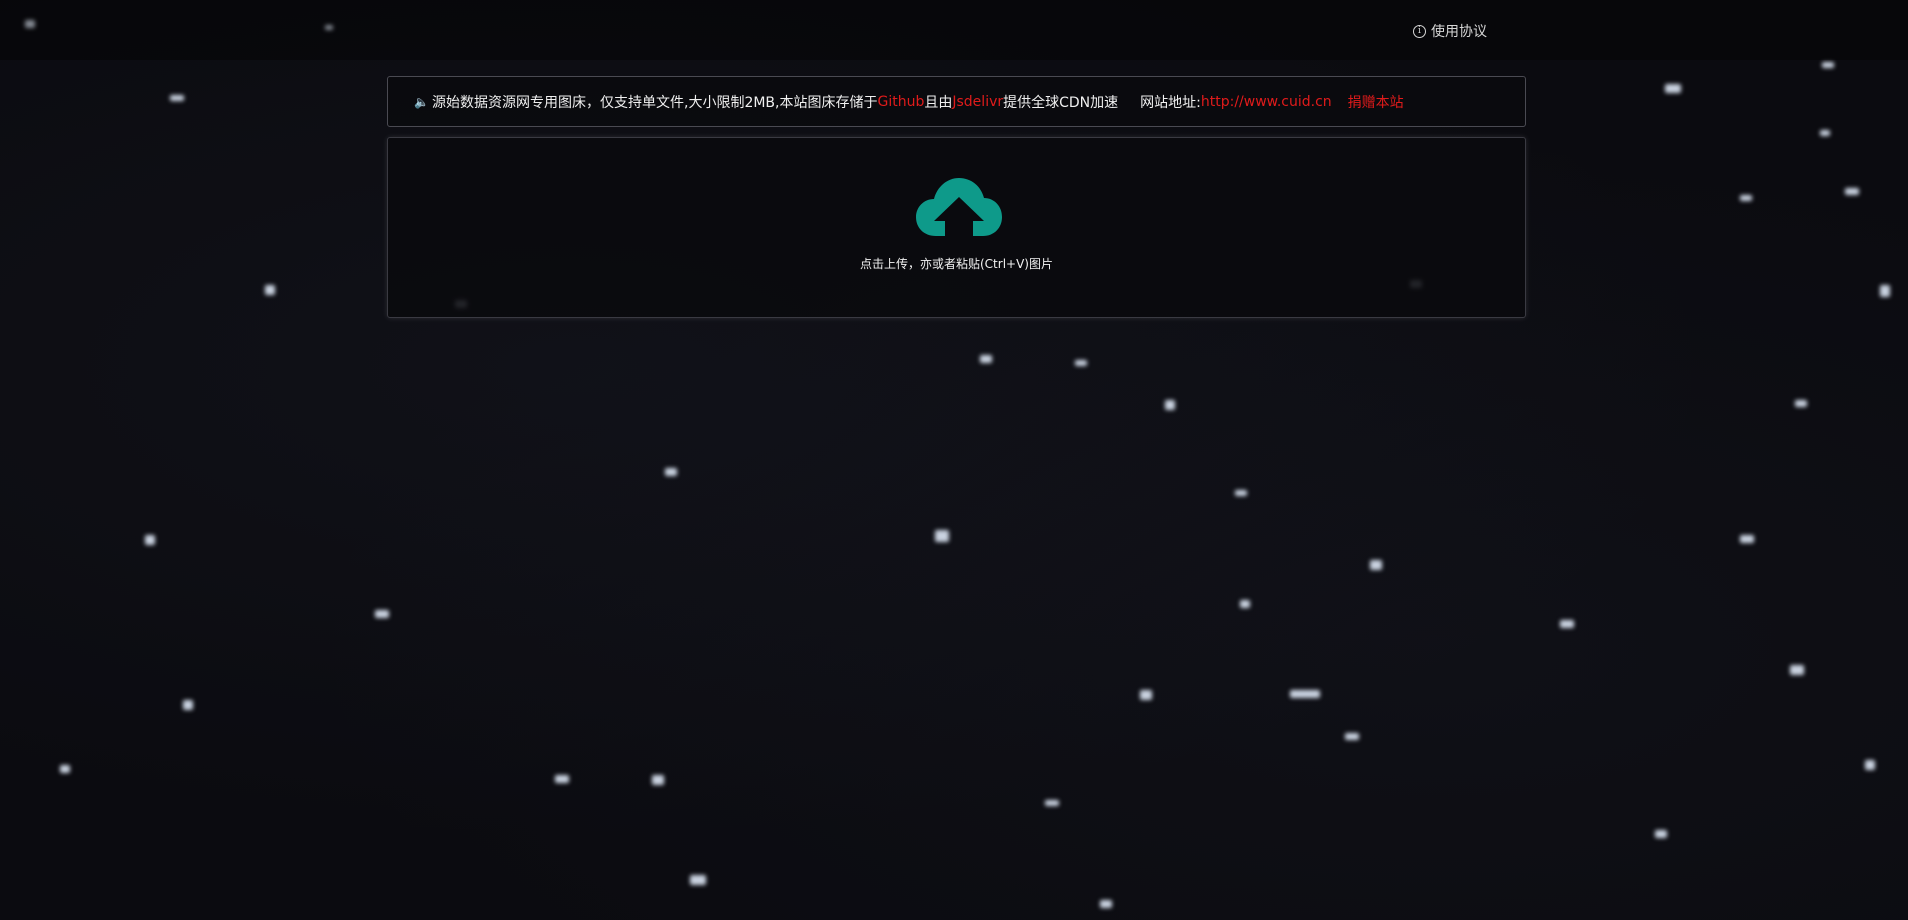 The image size is (1908, 920). What do you see at coordinates (1061, 102) in the screenshot?
I see `notice-text-3: 提供全球CDN加速` at bounding box center [1061, 102].